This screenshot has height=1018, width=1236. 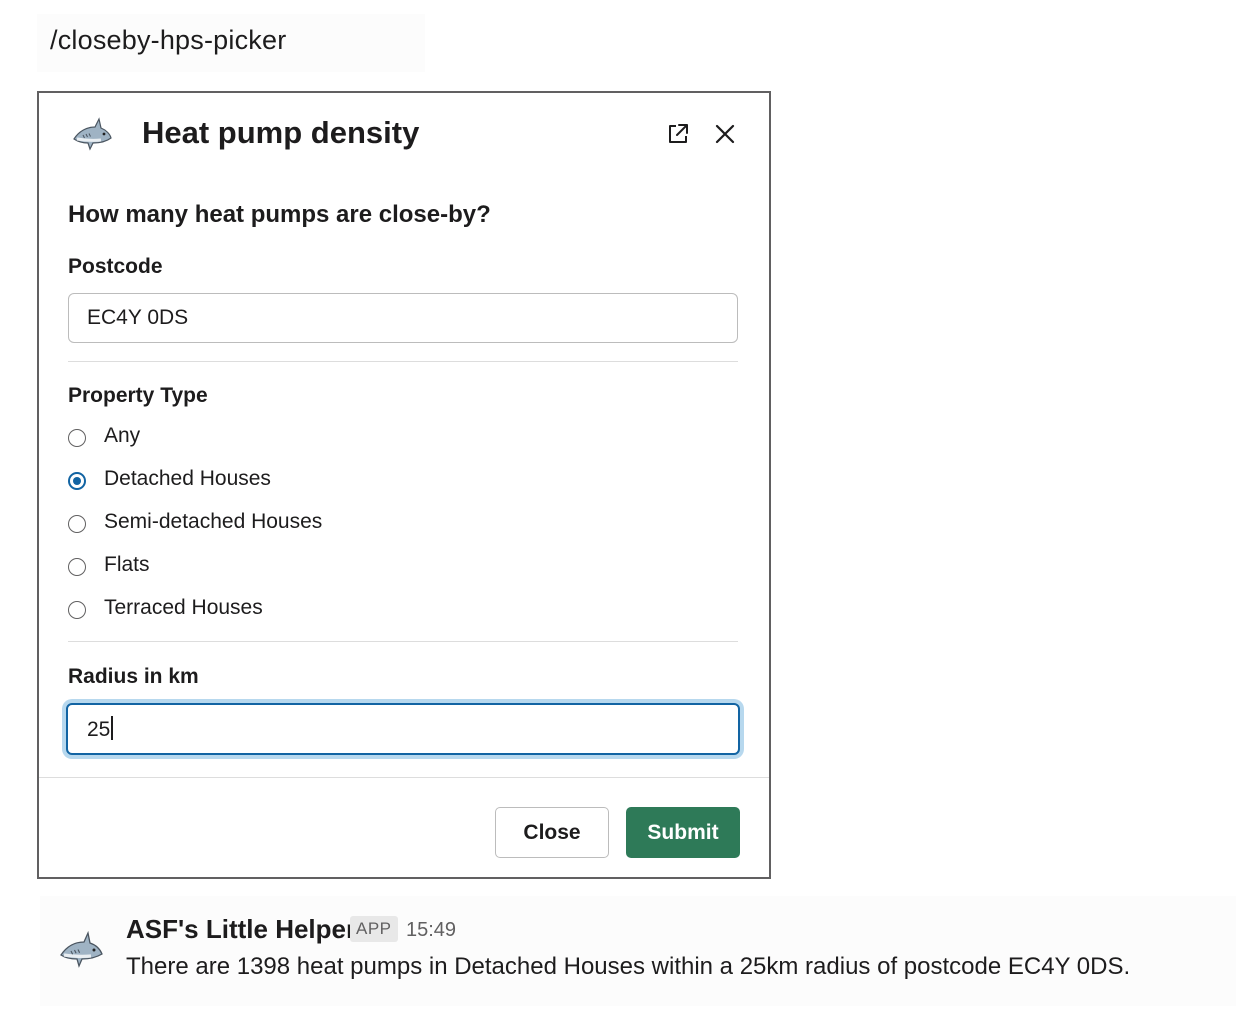 What do you see at coordinates (403, 729) in the screenshot?
I see `radius-input: 25` at bounding box center [403, 729].